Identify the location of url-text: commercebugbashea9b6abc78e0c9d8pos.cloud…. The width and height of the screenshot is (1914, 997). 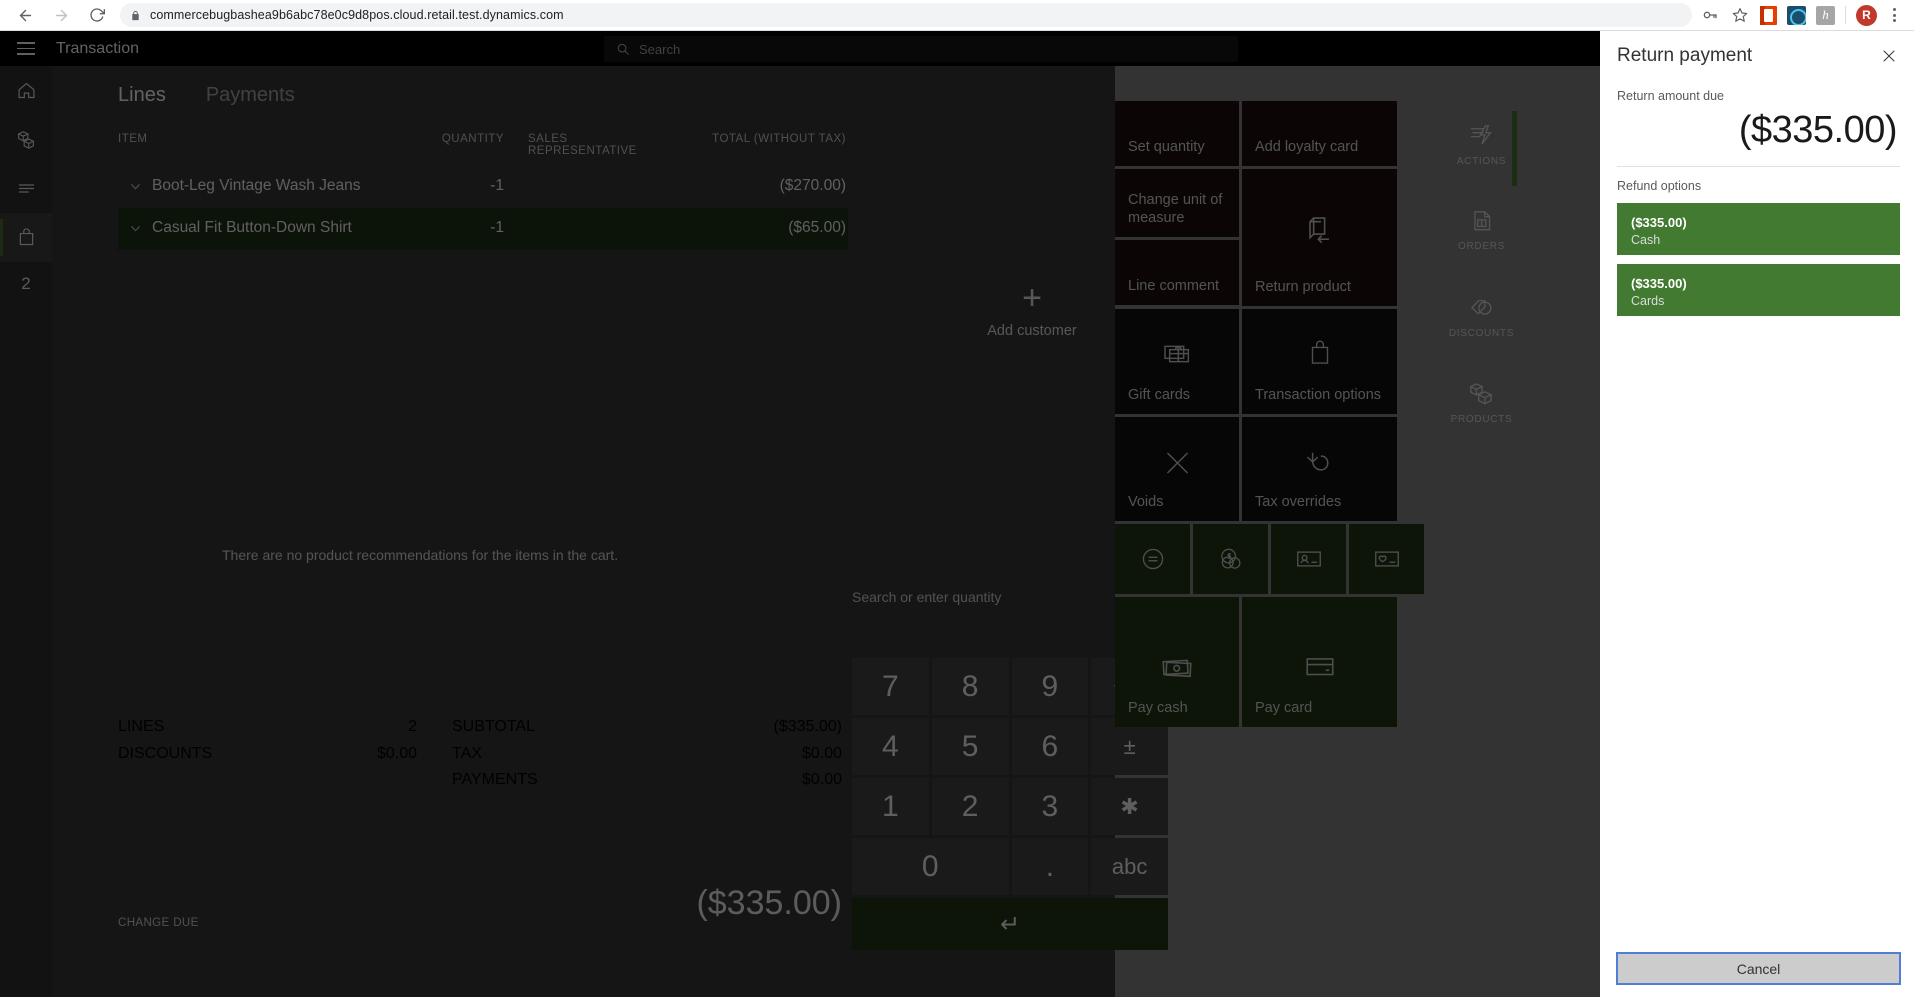
(357, 15).